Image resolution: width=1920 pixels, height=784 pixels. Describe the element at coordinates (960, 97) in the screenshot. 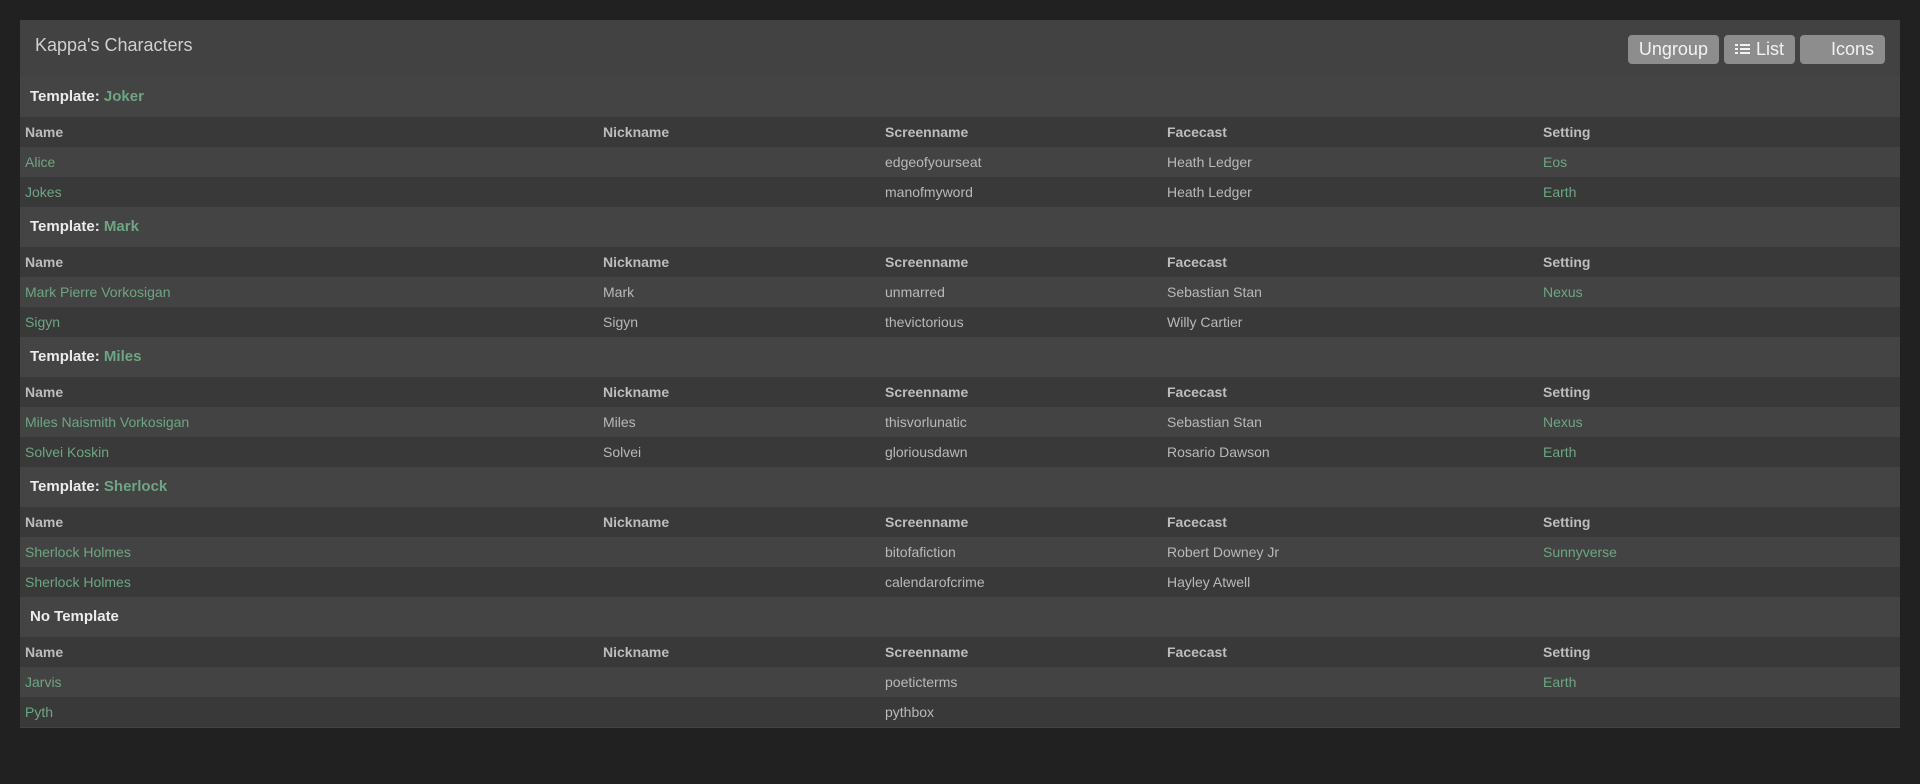

I see `group-title: Template: Joker` at that location.